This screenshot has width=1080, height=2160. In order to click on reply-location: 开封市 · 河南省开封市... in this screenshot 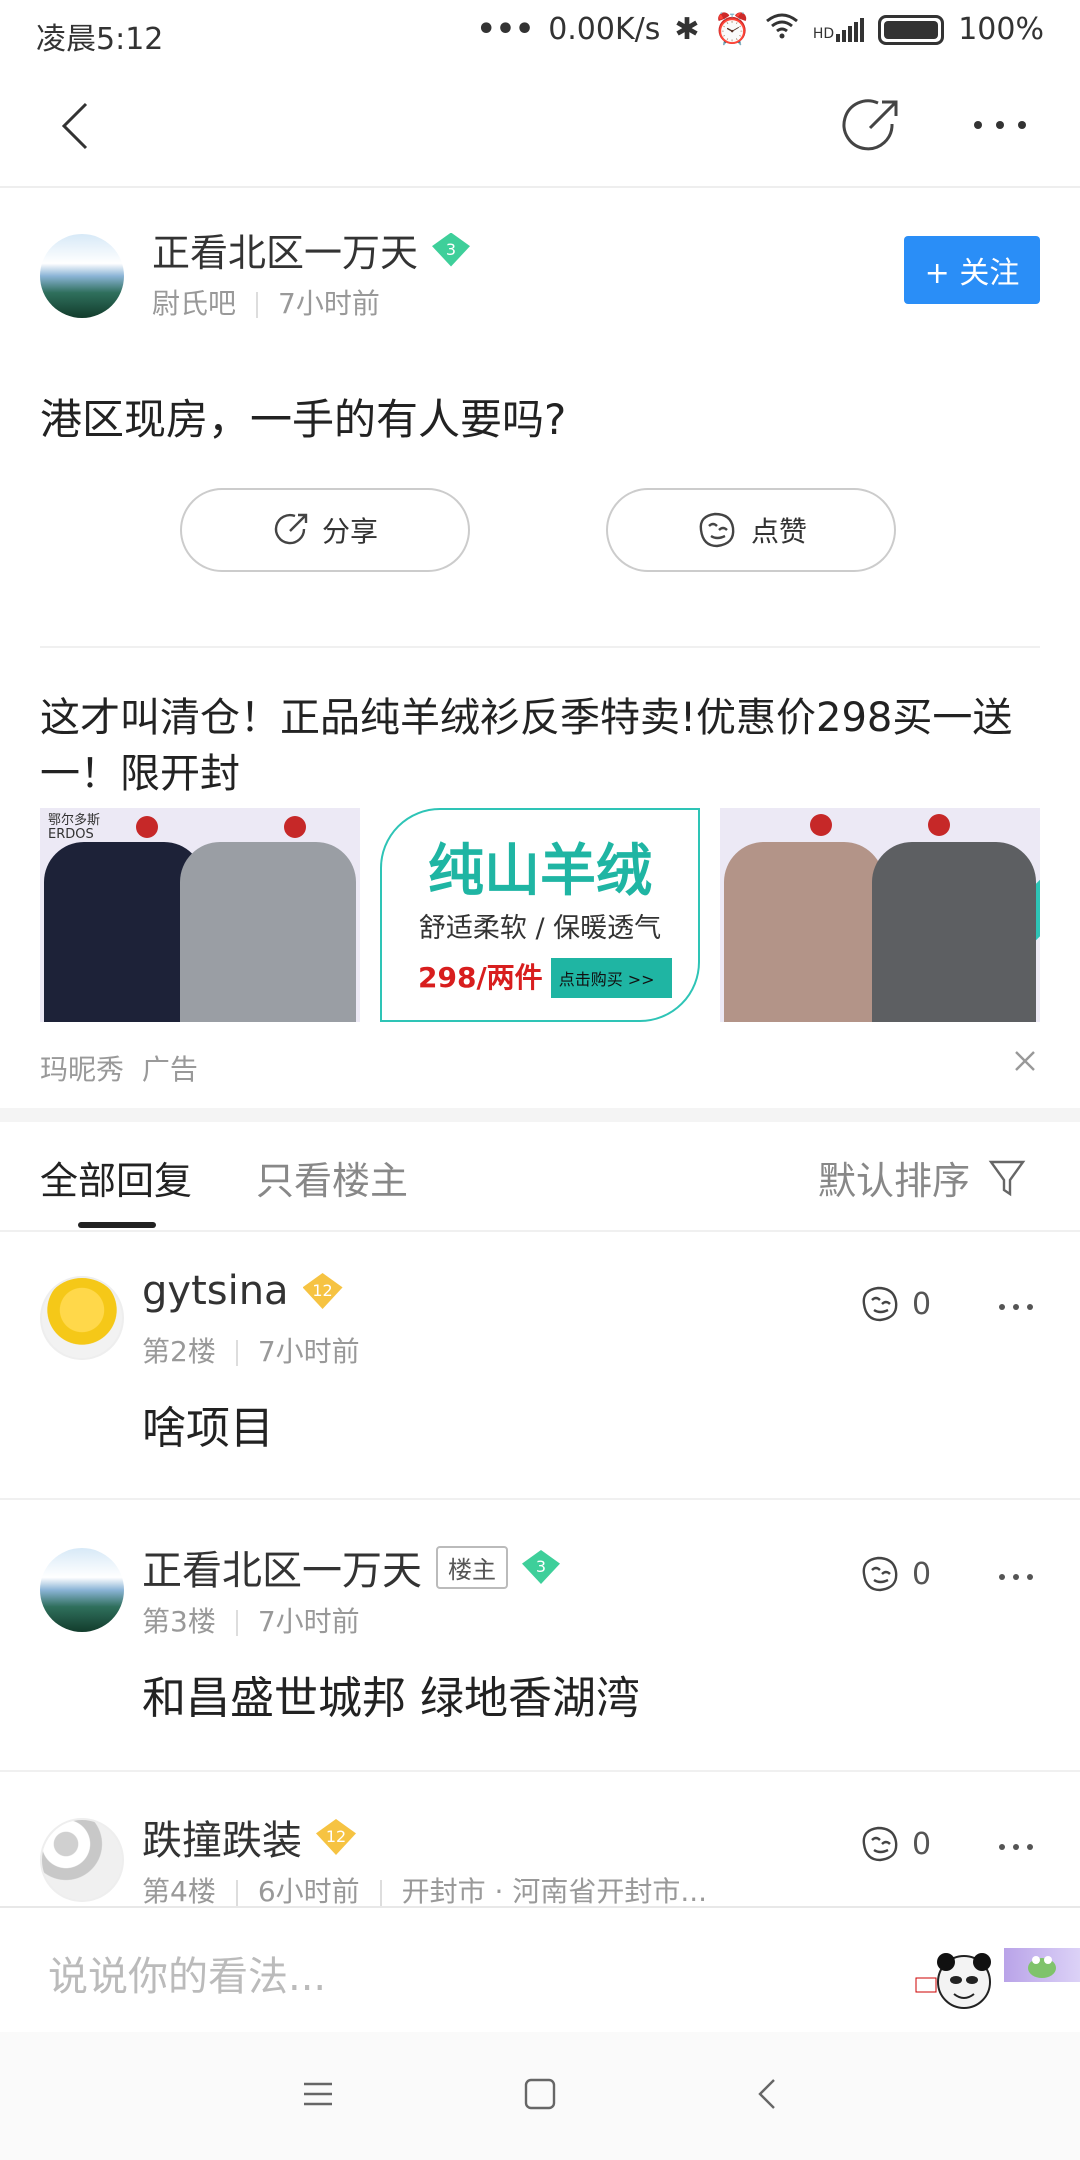, I will do `click(554, 1890)`.